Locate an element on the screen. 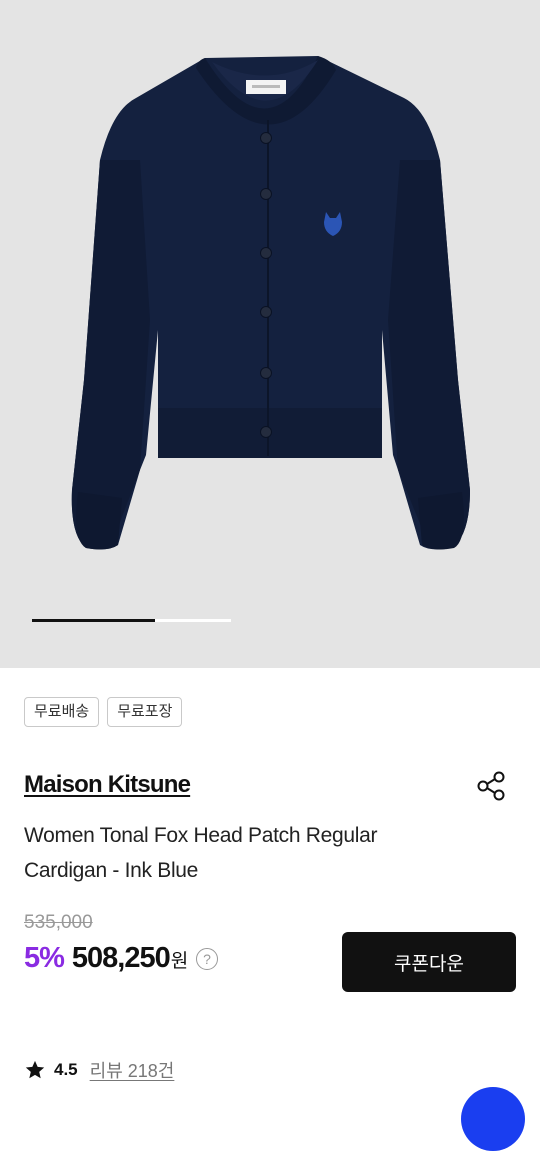  star-icon is located at coordinates (35, 1069).